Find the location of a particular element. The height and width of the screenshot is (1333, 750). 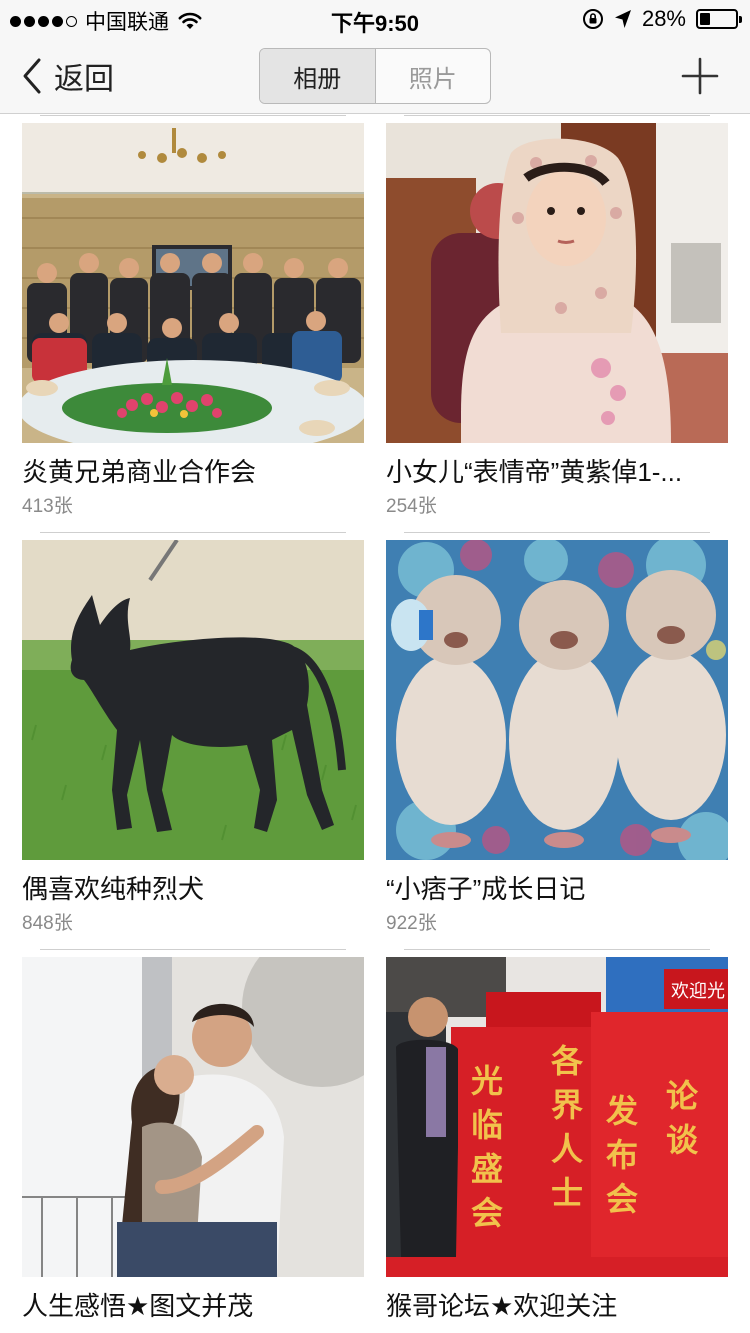

album-title: 炎黄兄弟商业合作会 is located at coordinates (139, 472).